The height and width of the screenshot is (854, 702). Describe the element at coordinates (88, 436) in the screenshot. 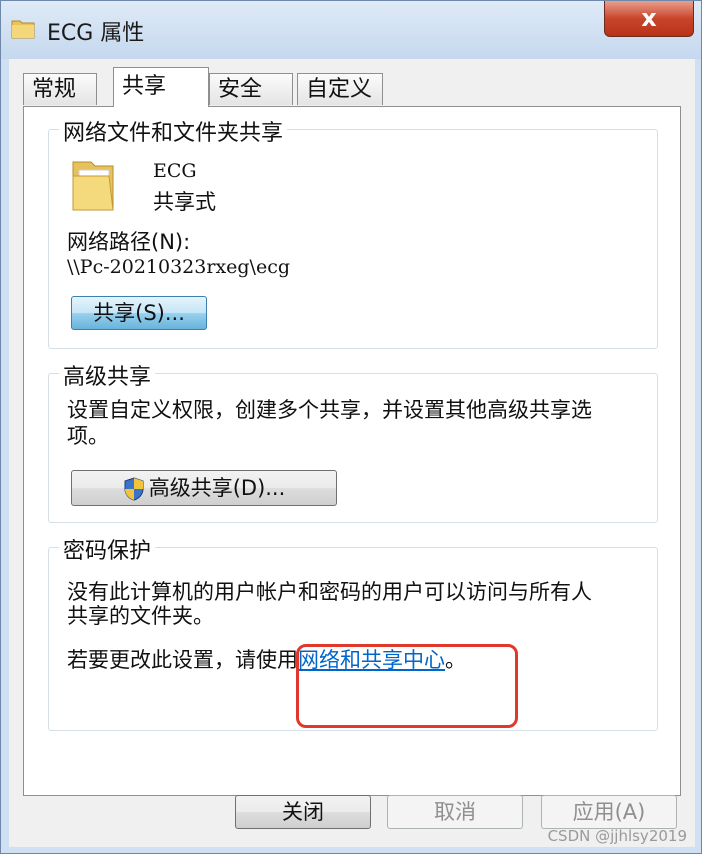

I see `advanced-sharing-description-2: 项。` at that location.